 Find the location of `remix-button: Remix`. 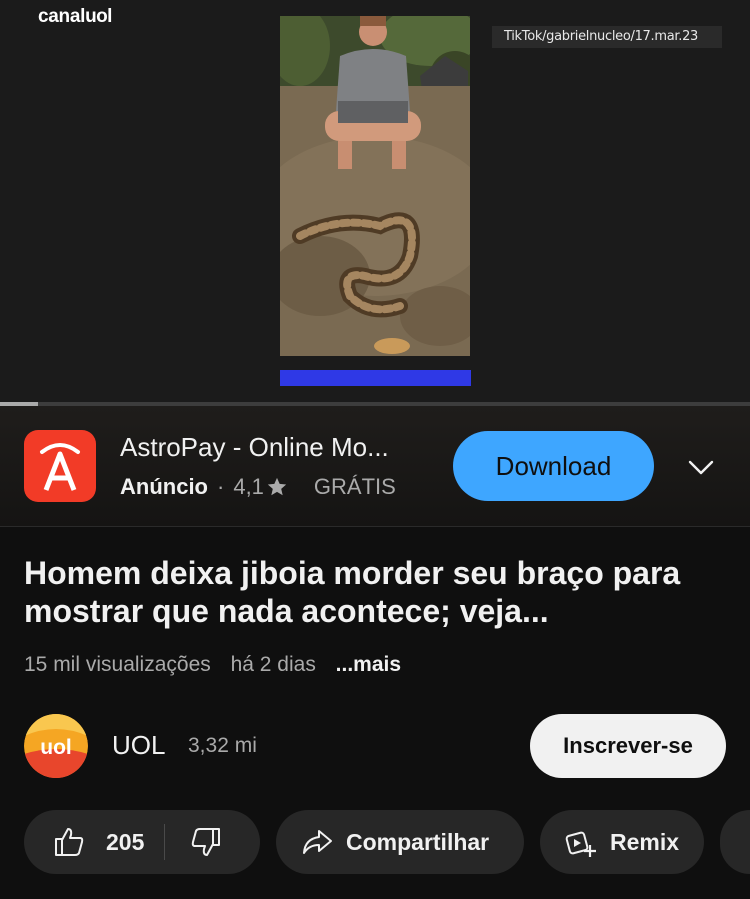

remix-button: Remix is located at coordinates (622, 842).